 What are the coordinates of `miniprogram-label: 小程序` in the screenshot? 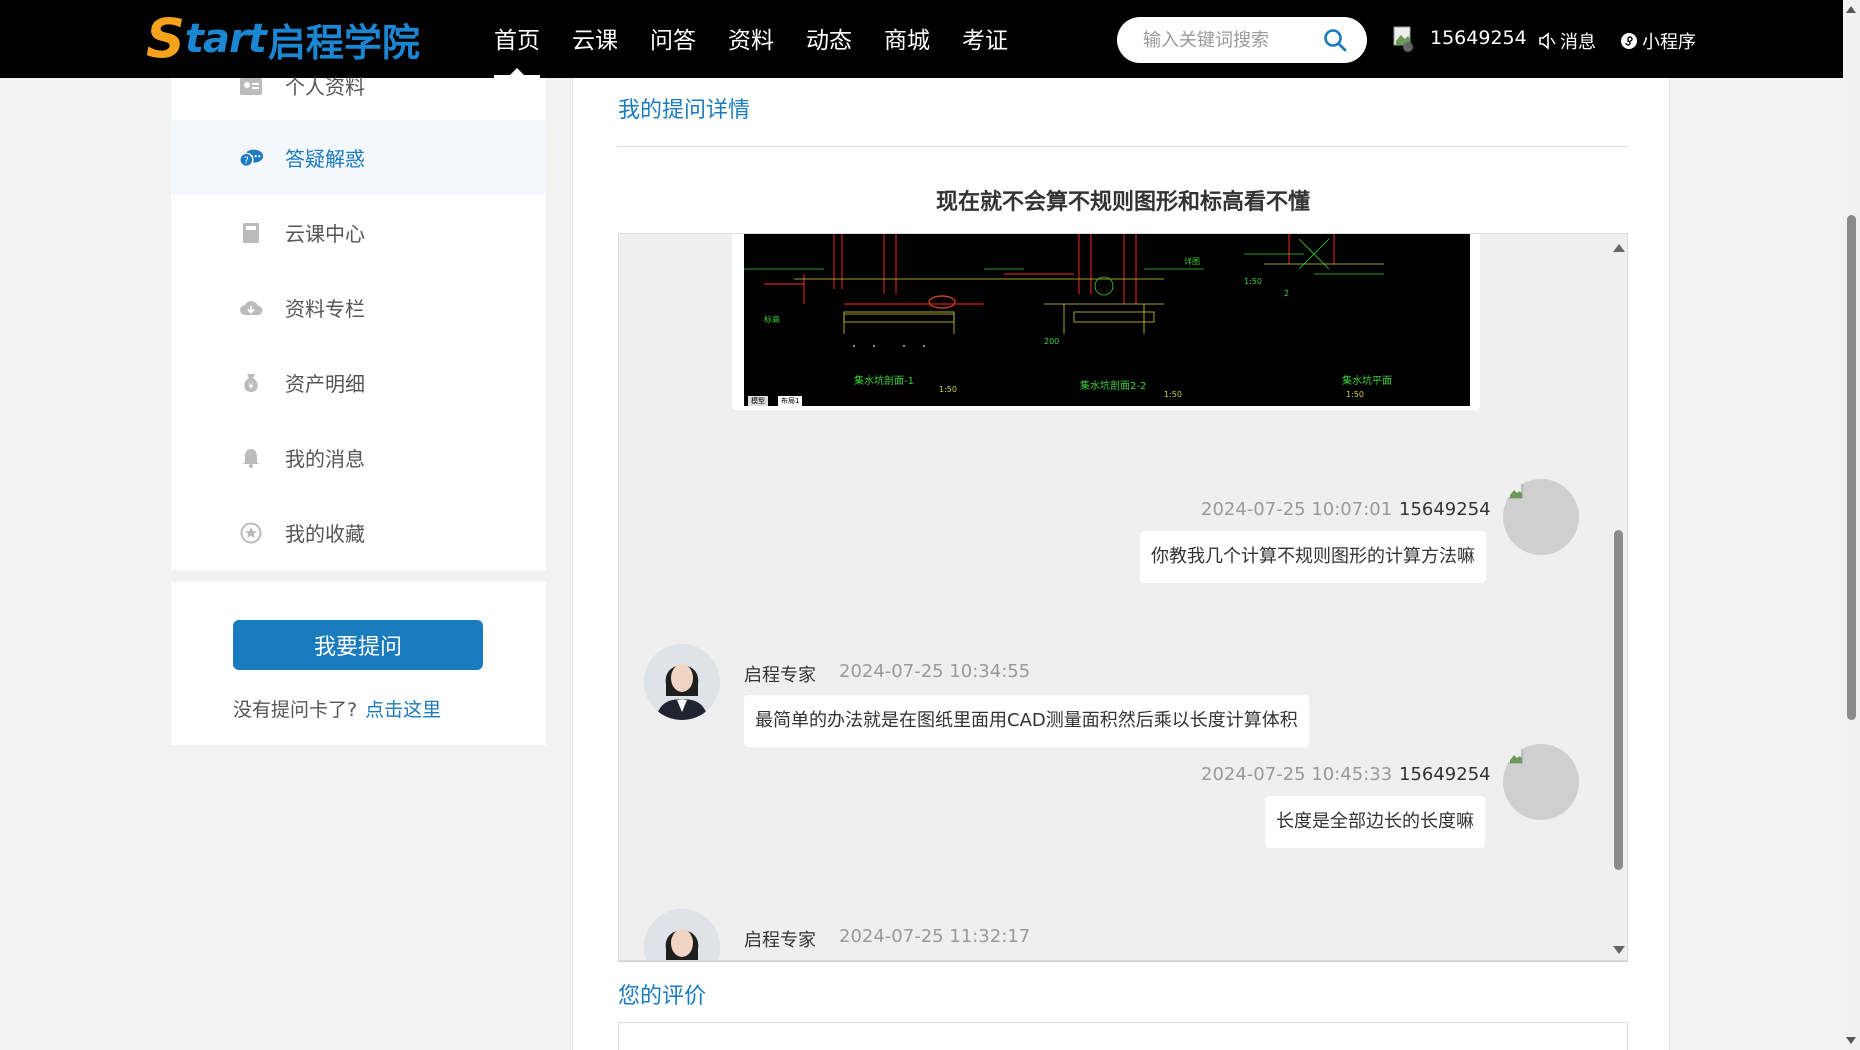 It's located at (1669, 42).